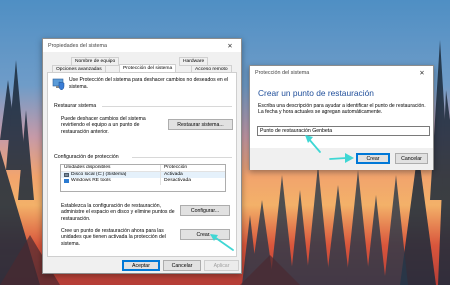 This screenshot has width=450, height=285. I want to click on table-row: Disco local (C:) (Sistema) Activada, so click(143, 175).